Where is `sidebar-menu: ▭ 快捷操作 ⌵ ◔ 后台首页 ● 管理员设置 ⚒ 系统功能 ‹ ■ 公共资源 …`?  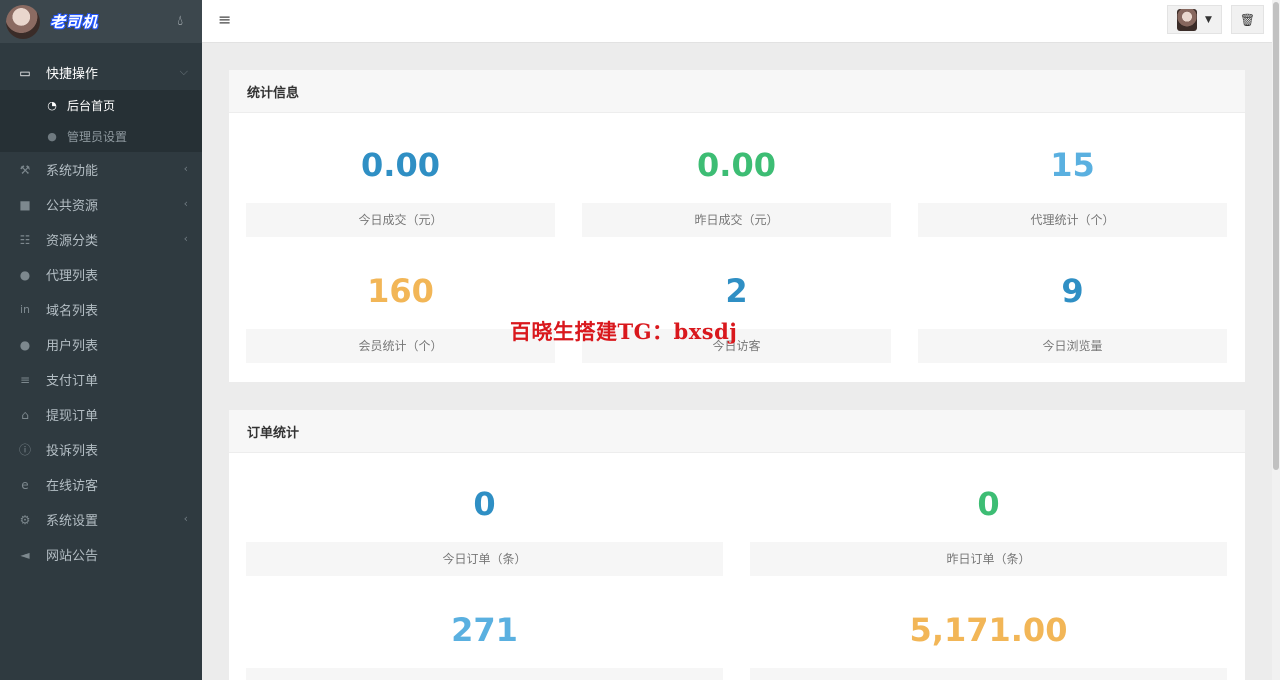
sidebar-menu: ▭ 快捷操作 ⌵ ◔ 后台首页 ● 管理员设置 ⚒ 系统功能 ‹ ■ 公共资源 … is located at coordinates (101, 313).